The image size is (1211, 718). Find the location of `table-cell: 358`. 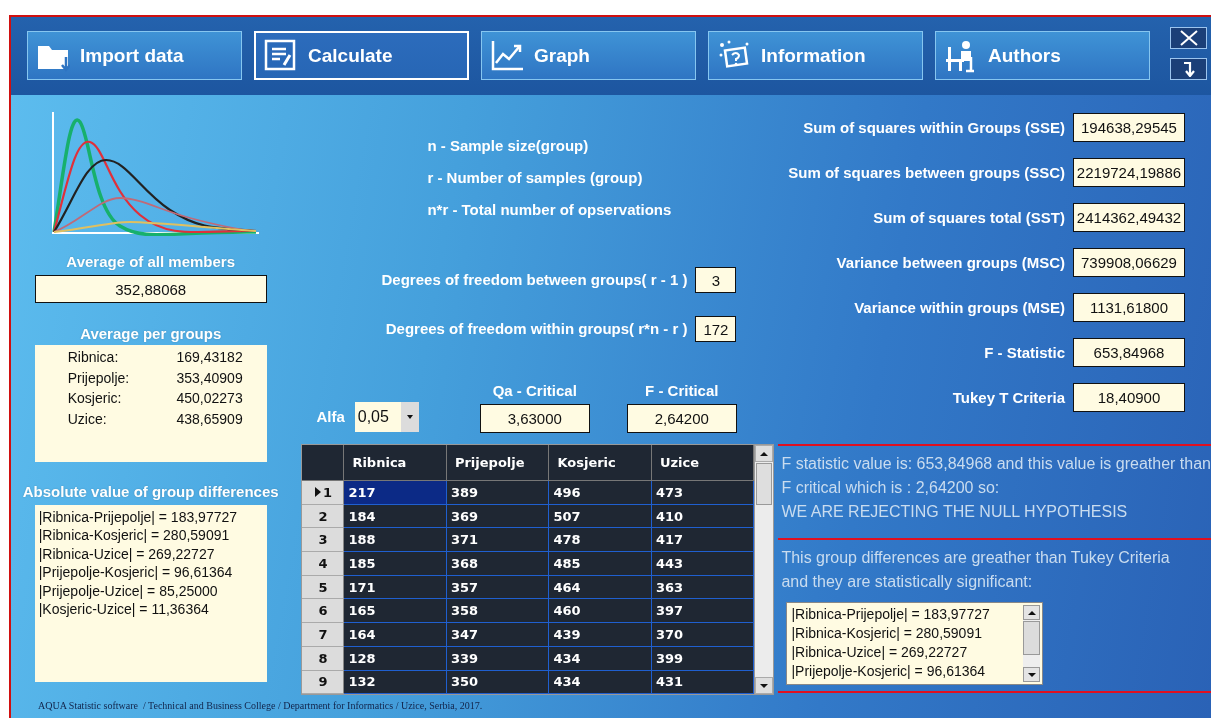

table-cell: 358 is located at coordinates (498, 611).